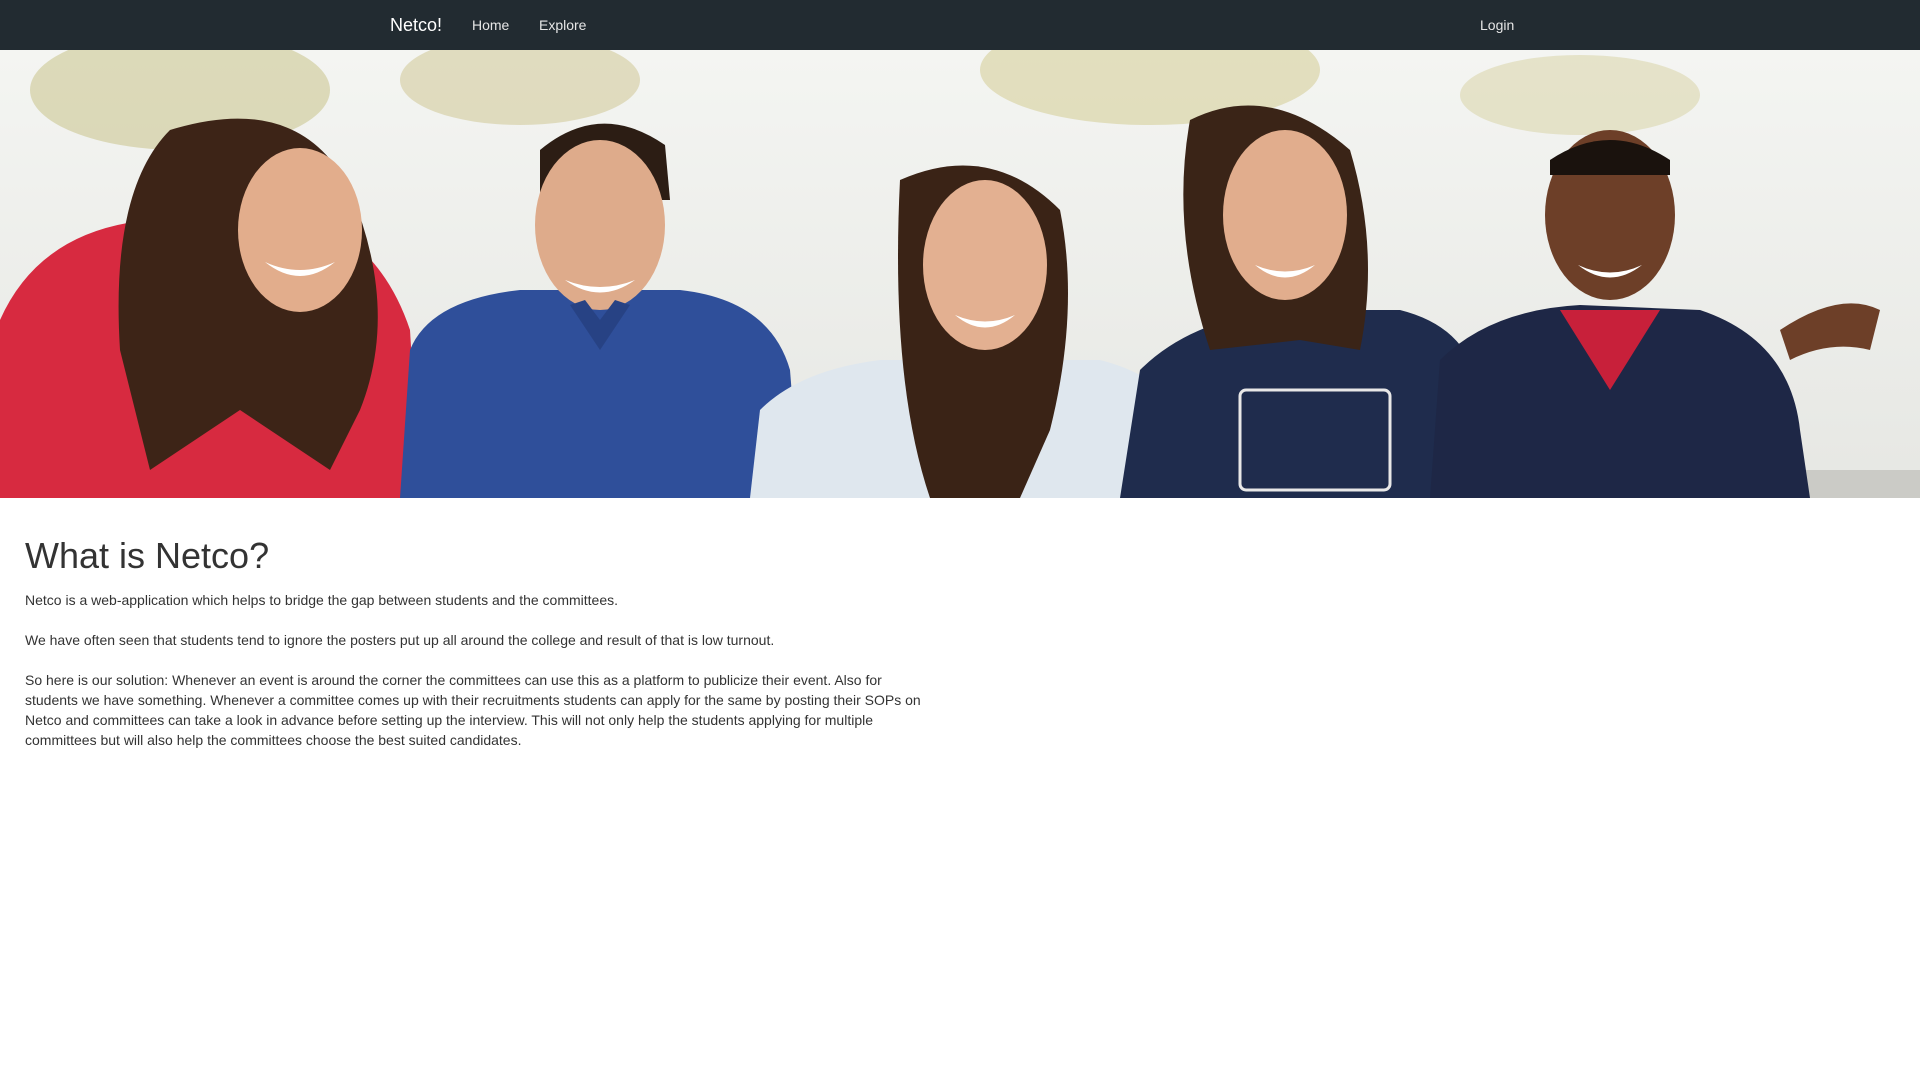 Image resolution: width=1920 pixels, height=1080 pixels. I want to click on top-navbar: Netco! Home Explore Login, so click(960, 25).